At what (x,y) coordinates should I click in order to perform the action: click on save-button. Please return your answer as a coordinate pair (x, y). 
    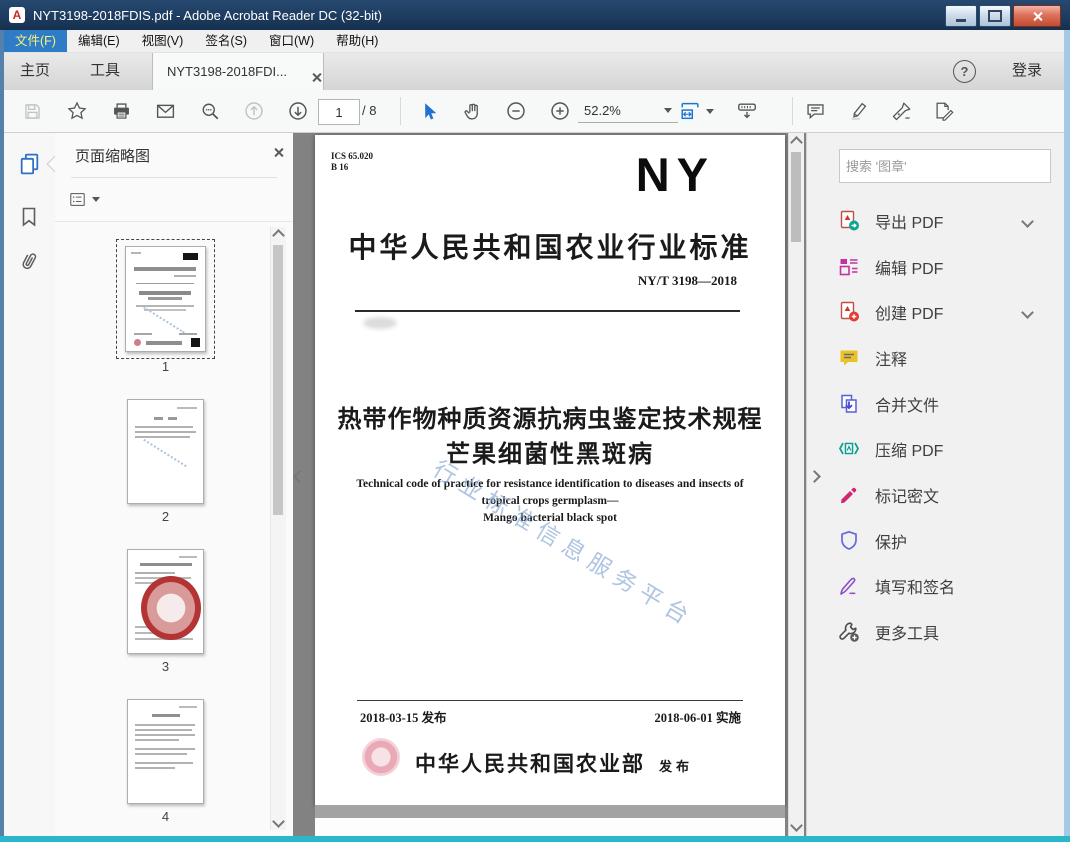
    Looking at the image, I should click on (32, 111).